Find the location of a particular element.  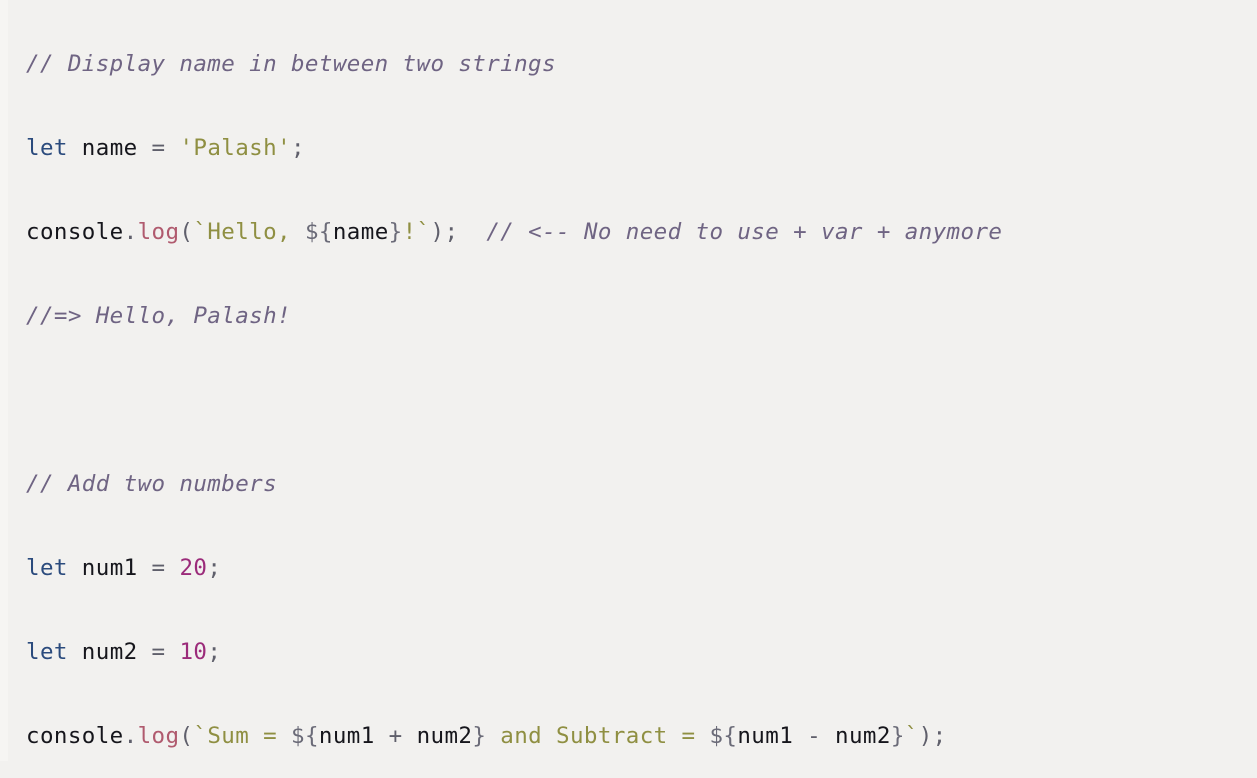

code-token-string: 'Palash' is located at coordinates (235, 148).